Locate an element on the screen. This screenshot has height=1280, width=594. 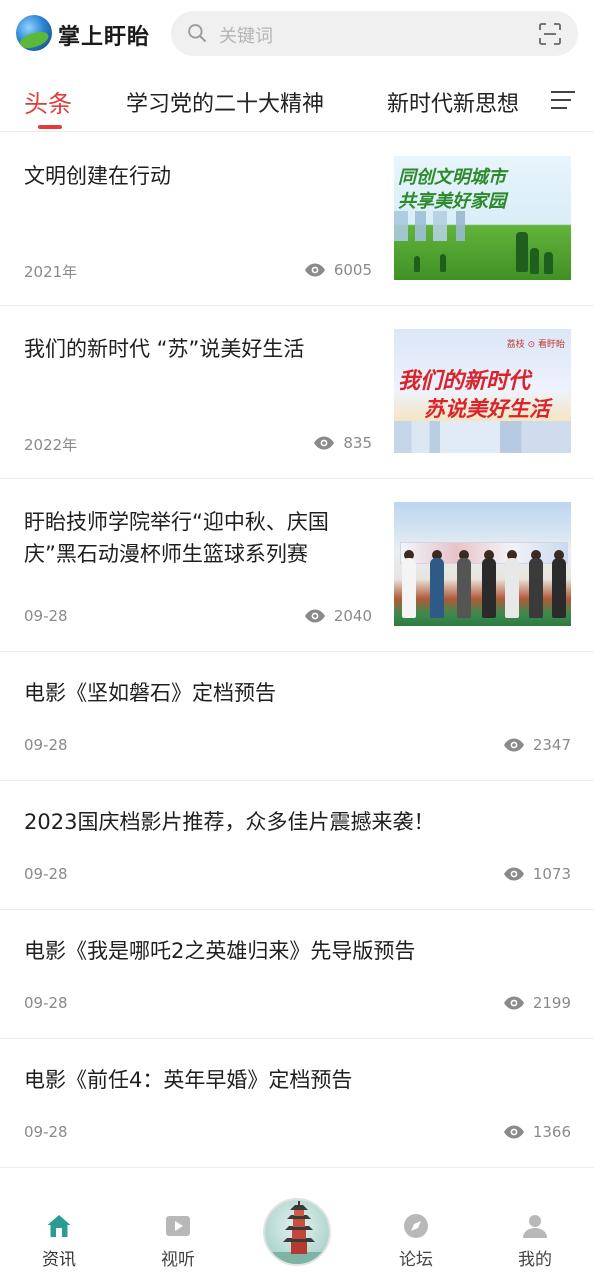
app-brand: 掌上盱眙 is located at coordinates (104, 37).